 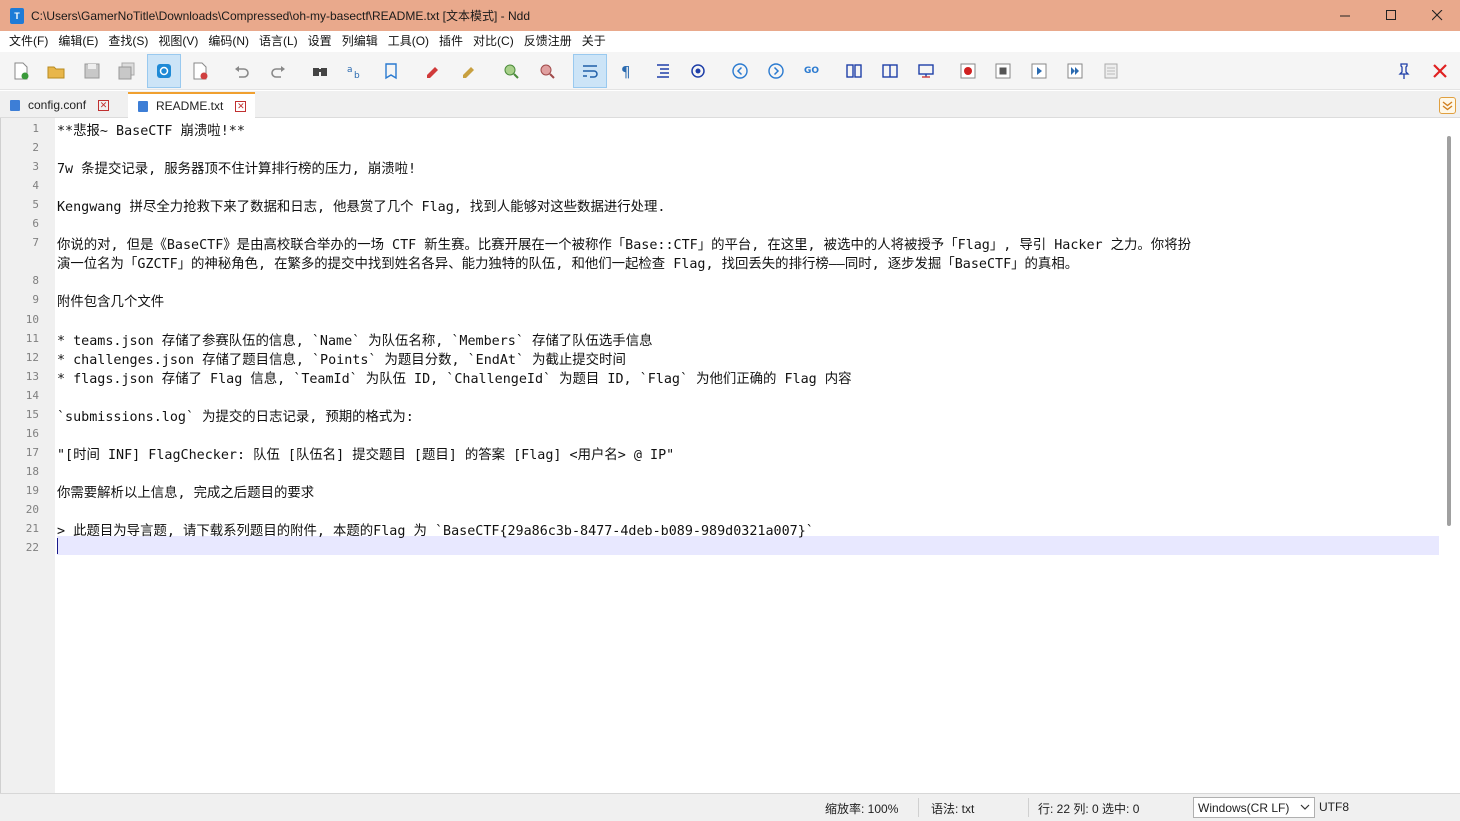 I want to click on find-button, so click(x=320, y=71).